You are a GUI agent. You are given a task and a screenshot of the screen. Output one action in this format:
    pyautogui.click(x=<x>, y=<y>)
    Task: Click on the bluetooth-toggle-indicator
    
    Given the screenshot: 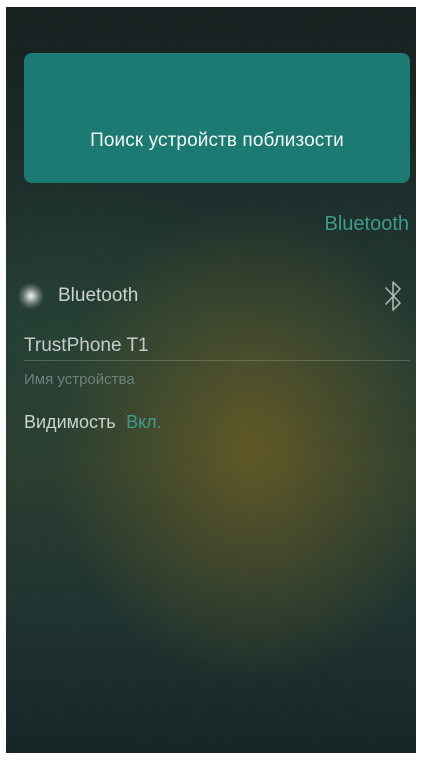 What is the action you would take?
    pyautogui.click(x=31, y=296)
    